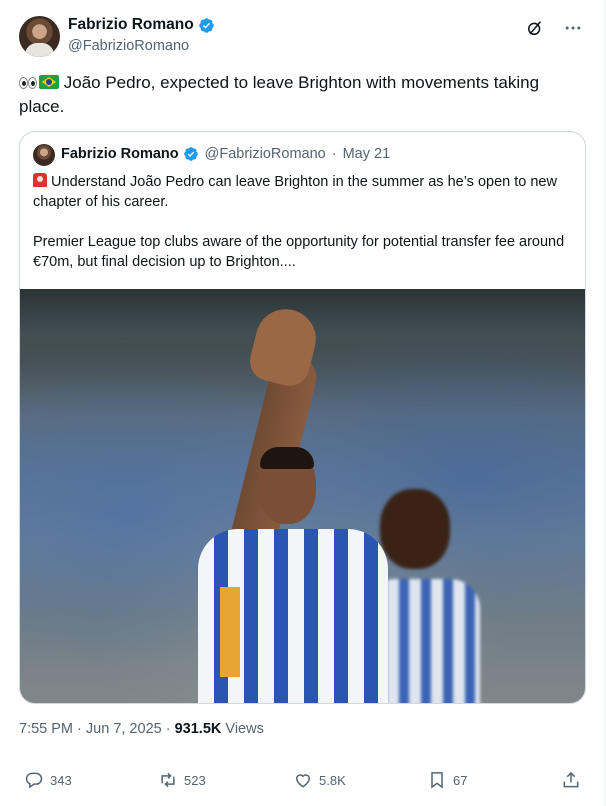 Image resolution: width=606 pixels, height=806 pixels. What do you see at coordinates (34, 780) in the screenshot?
I see `reply-icon` at bounding box center [34, 780].